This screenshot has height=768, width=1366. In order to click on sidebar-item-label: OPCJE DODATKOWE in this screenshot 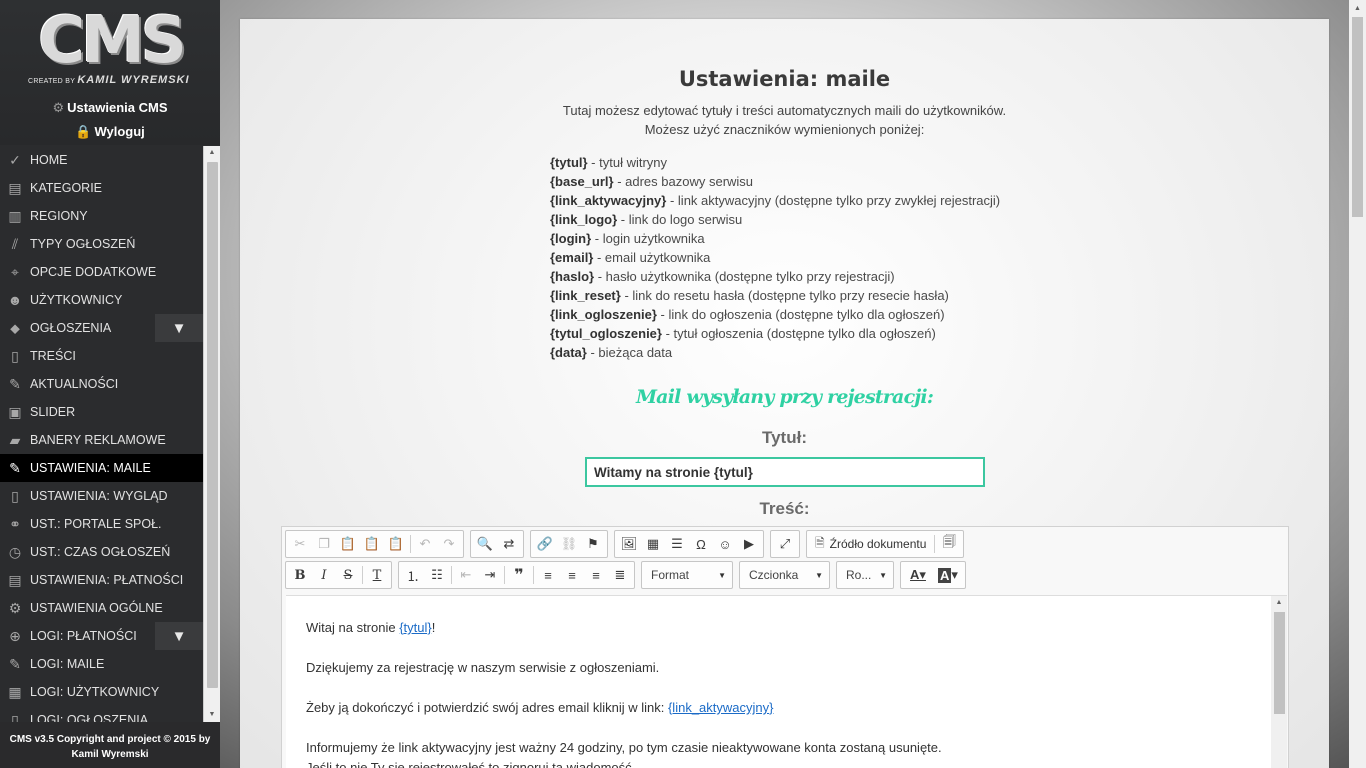, I will do `click(93, 272)`.